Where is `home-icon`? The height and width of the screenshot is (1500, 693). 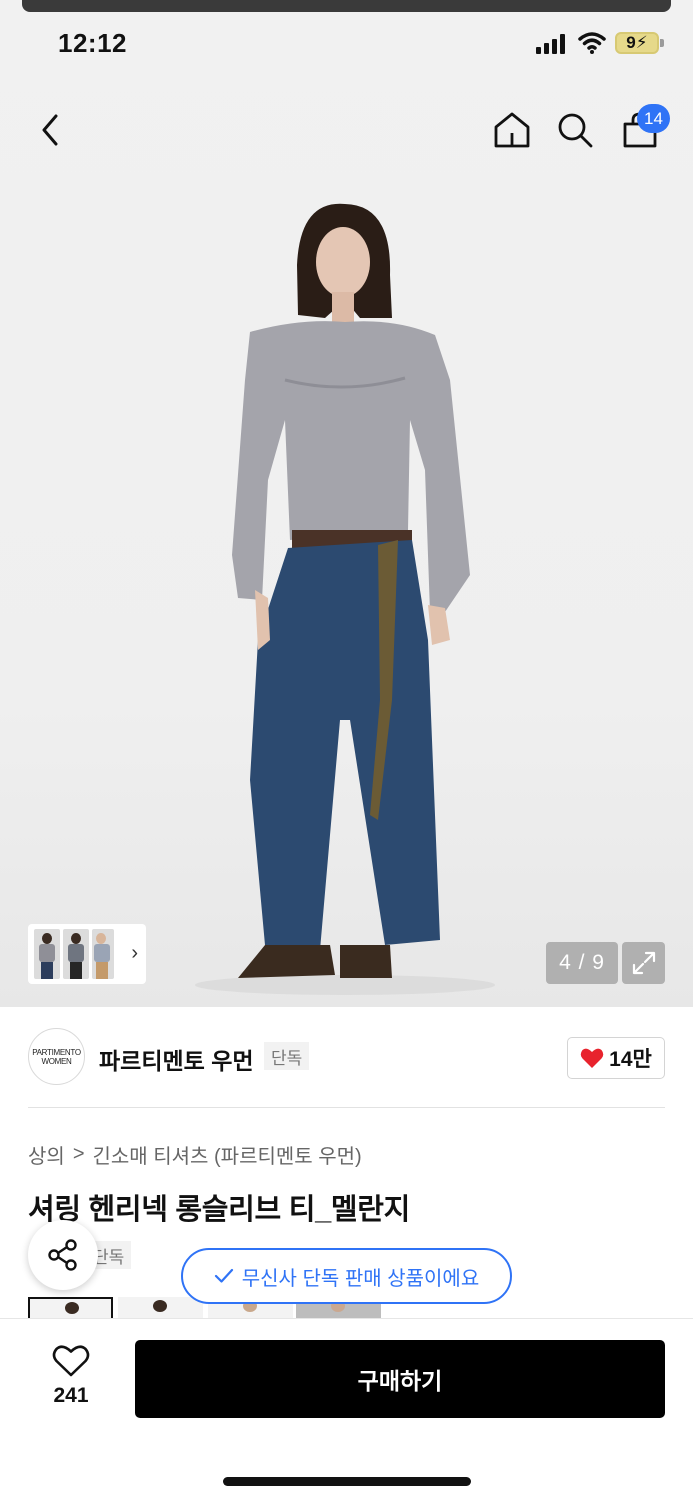 home-icon is located at coordinates (512, 130).